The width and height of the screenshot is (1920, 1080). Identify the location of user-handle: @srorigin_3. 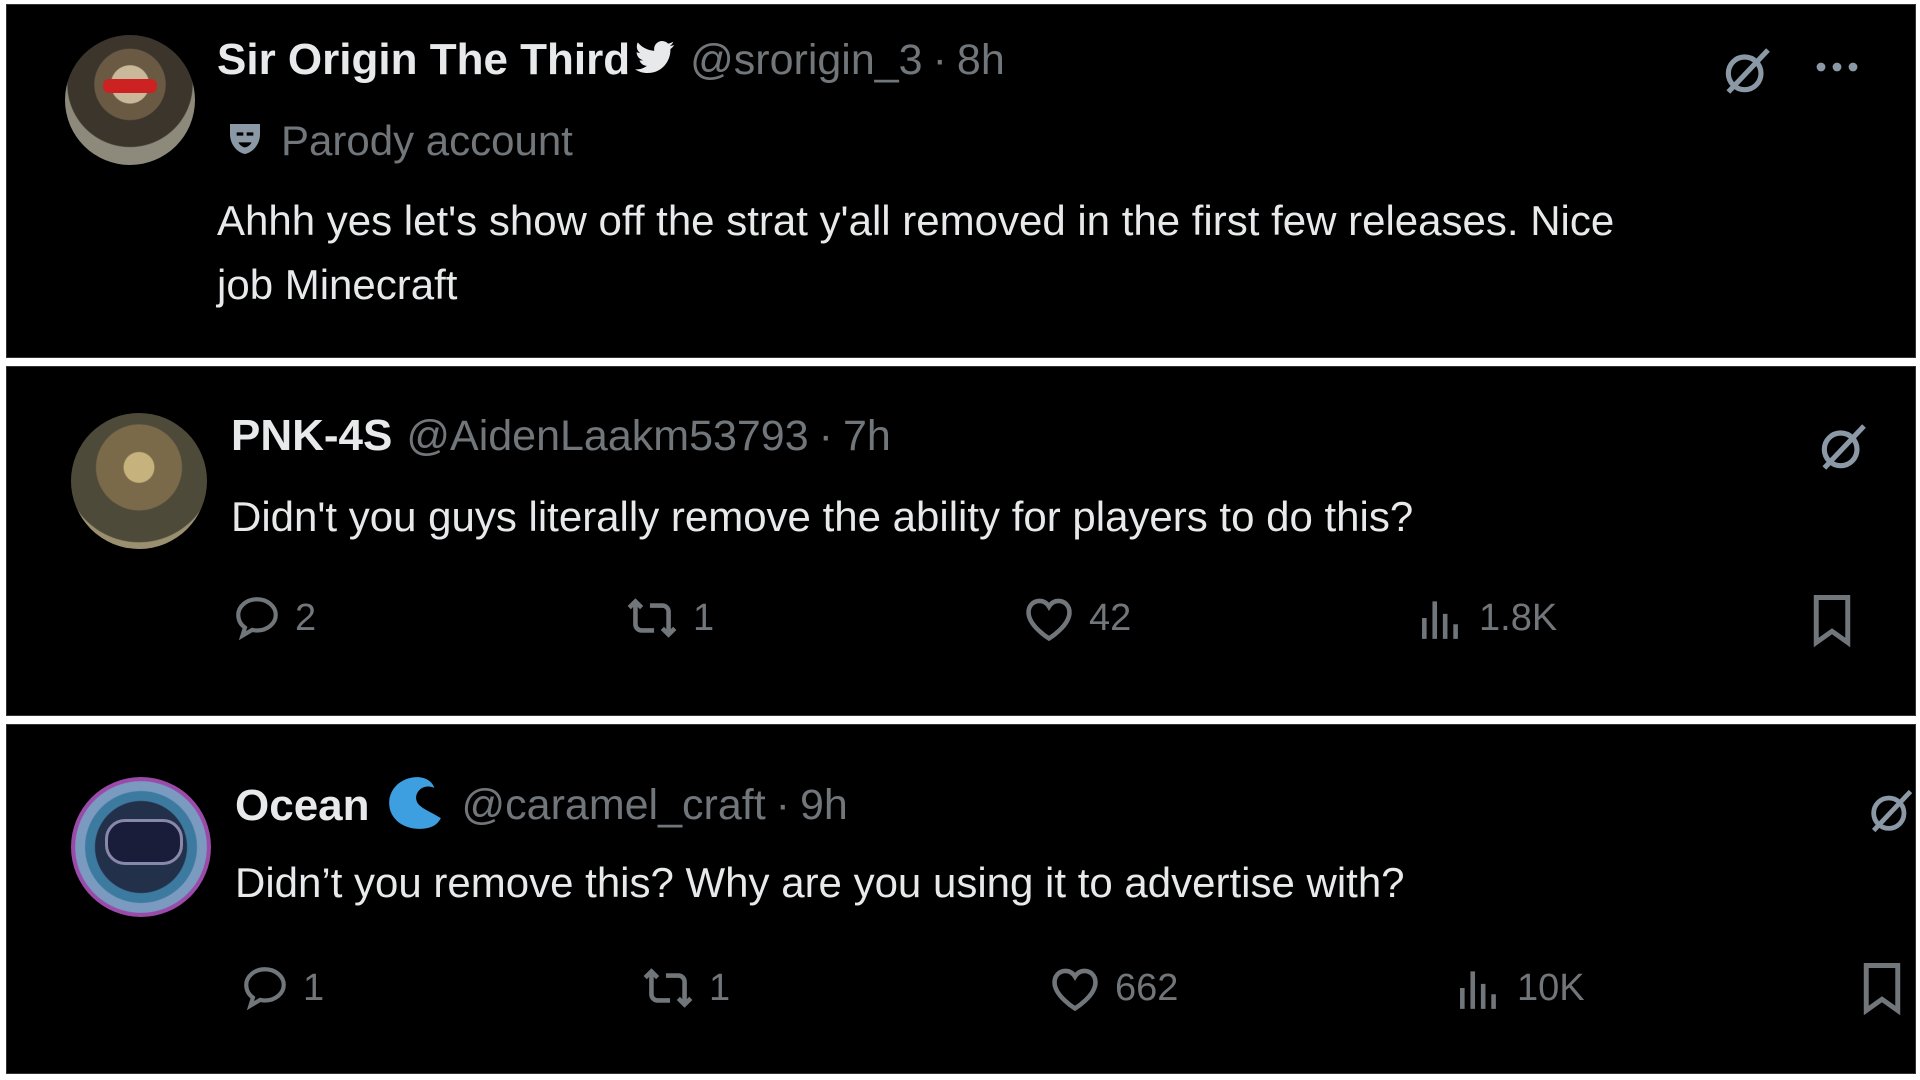
(806, 60).